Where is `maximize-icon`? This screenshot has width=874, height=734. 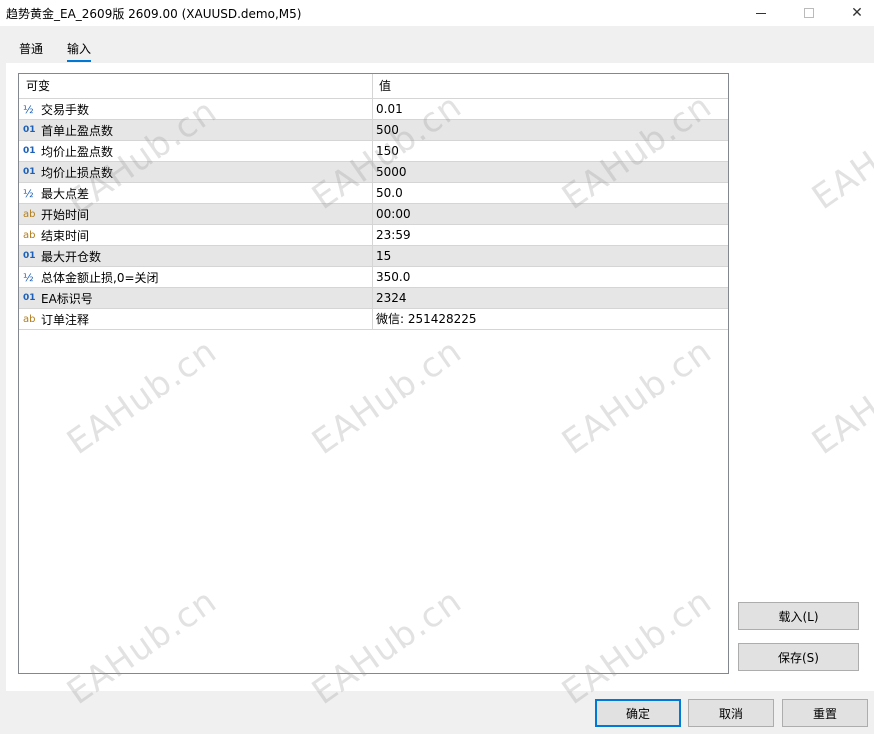 maximize-icon is located at coordinates (809, 13).